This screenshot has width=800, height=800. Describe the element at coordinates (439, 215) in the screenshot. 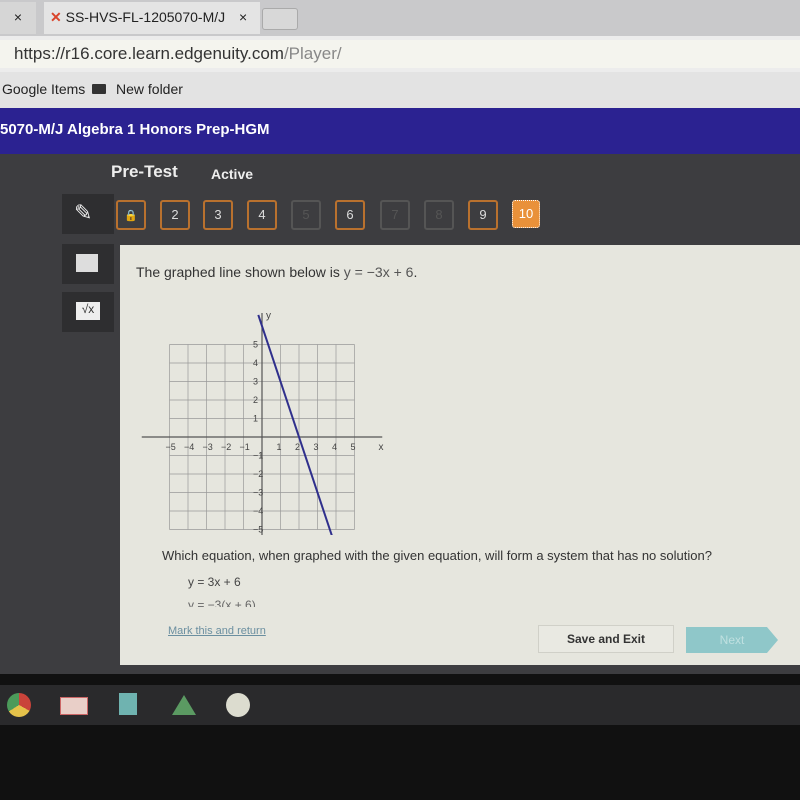

I see `question-8-button: 8` at that location.